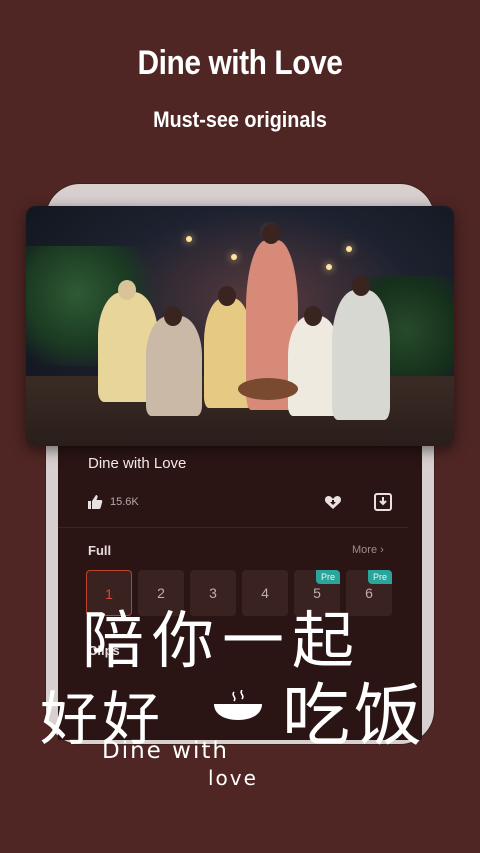  I want to click on more-link-label: More, so click(365, 550).